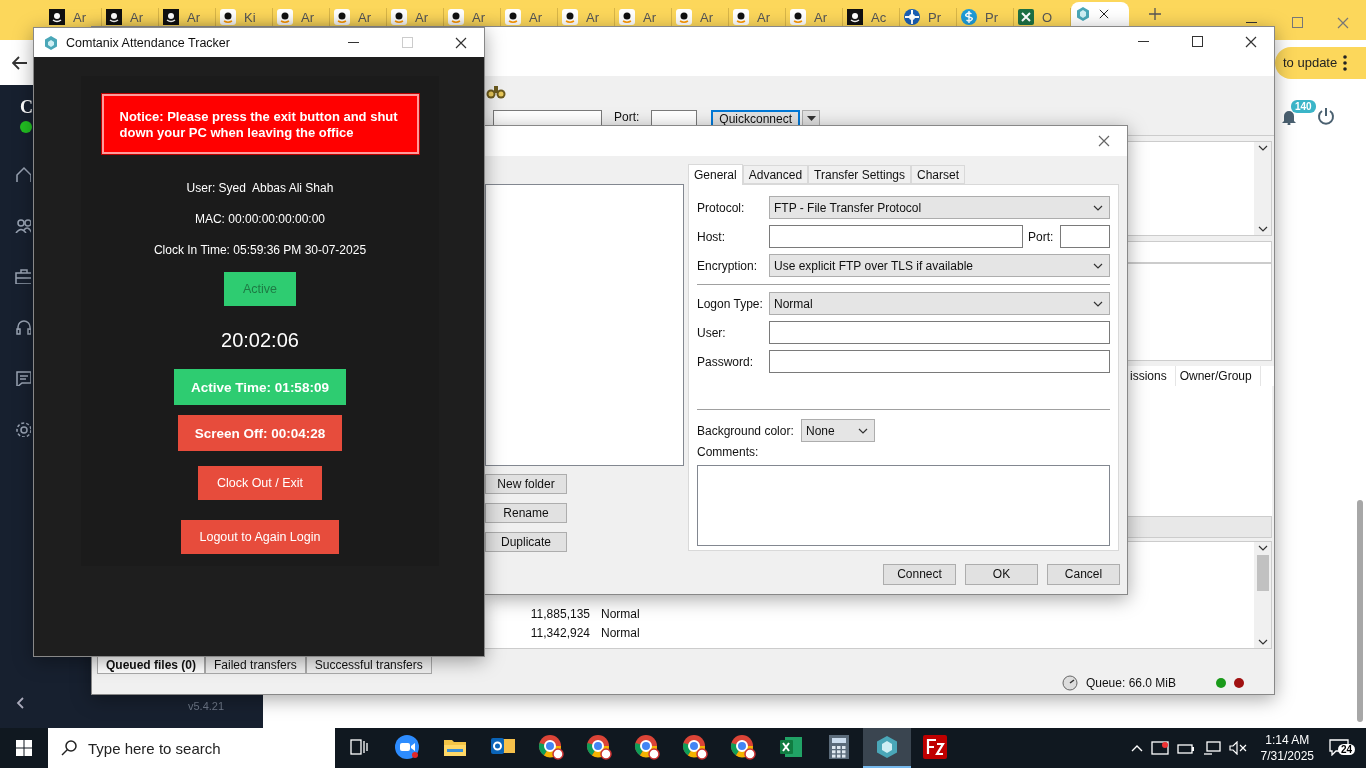 This screenshot has height=768, width=1366. What do you see at coordinates (939, 207) in the screenshot?
I see `protocol-select: FTP - File Transfer Protocol` at bounding box center [939, 207].